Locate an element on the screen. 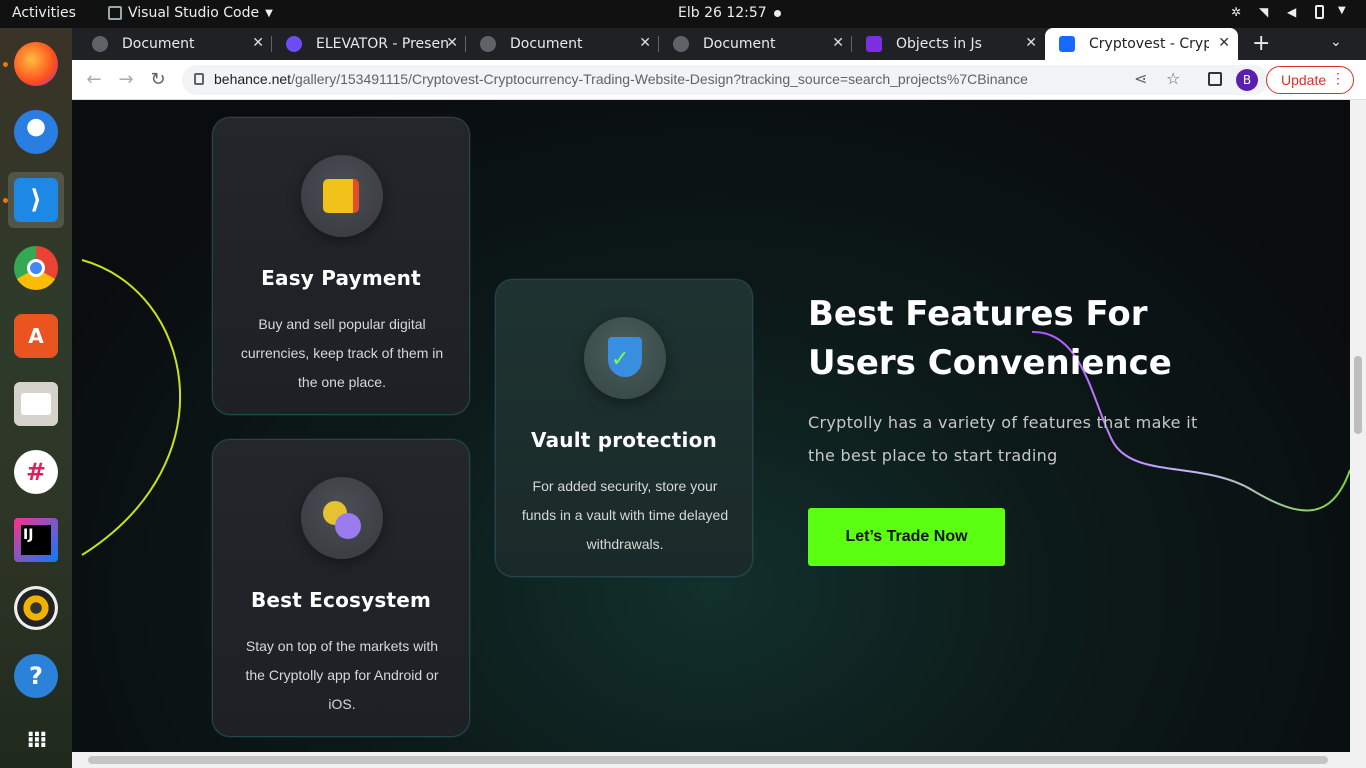 The height and width of the screenshot is (768, 1366). power-menu-icon: ▼ is located at coordinates (1345, 12).